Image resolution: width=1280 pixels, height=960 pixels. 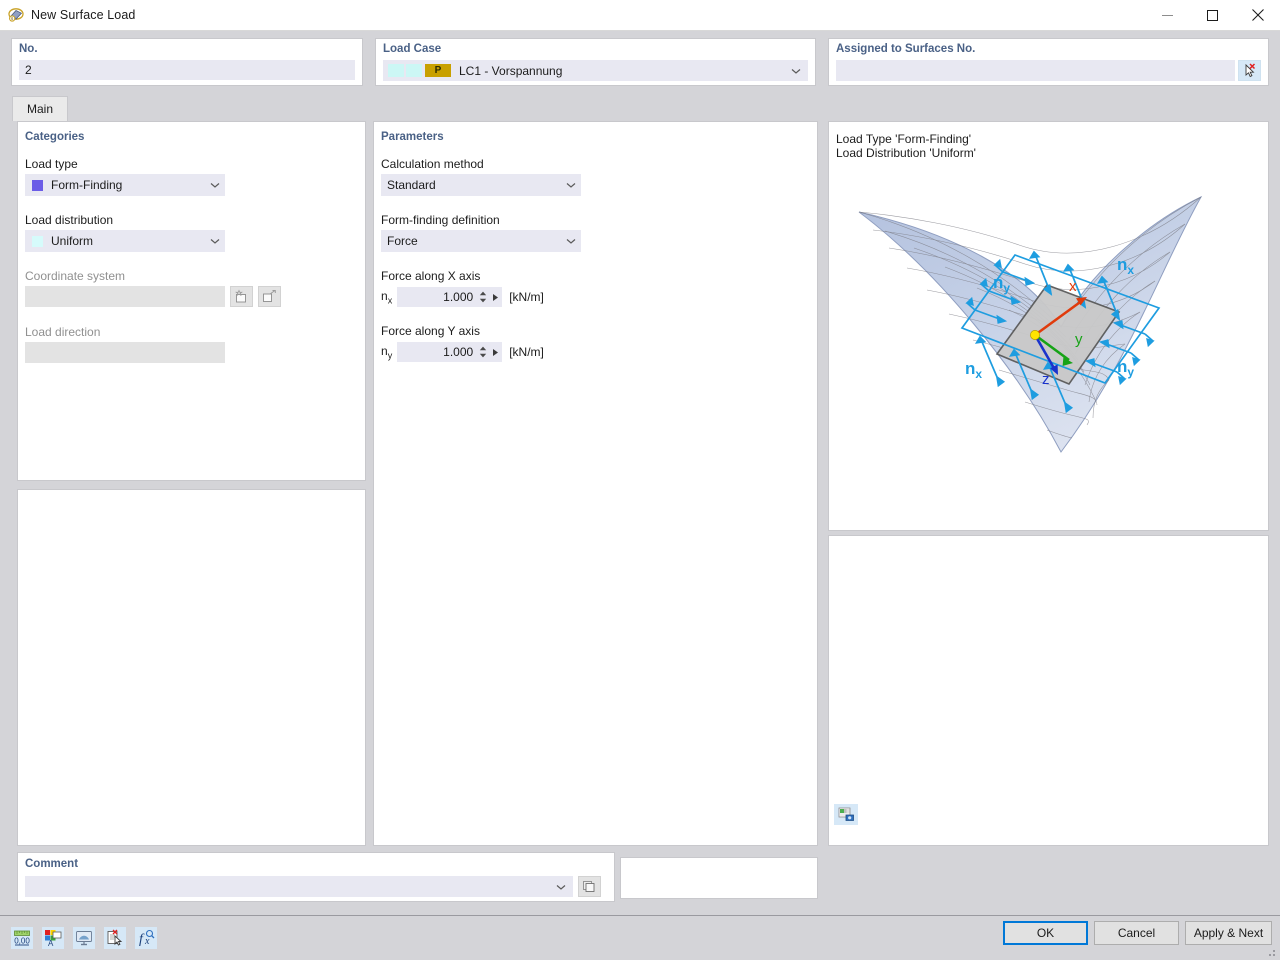 I want to click on force-y-symbol: ny, so click(x=387, y=352).